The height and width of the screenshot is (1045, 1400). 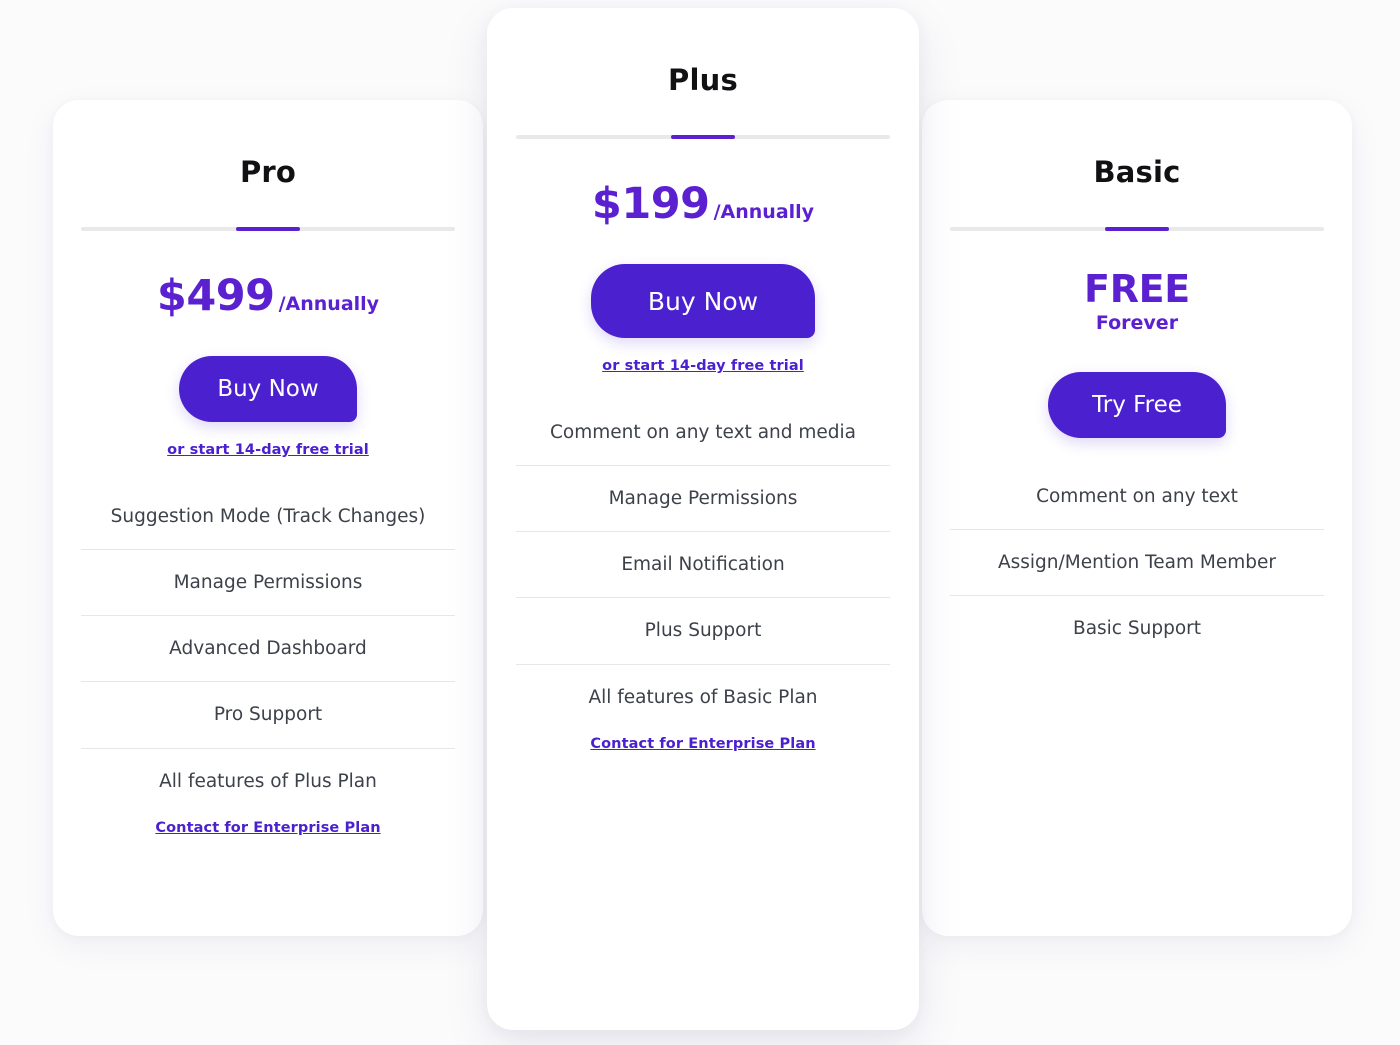 What do you see at coordinates (703, 80) in the screenshot?
I see `plan-title-plus: Plus` at bounding box center [703, 80].